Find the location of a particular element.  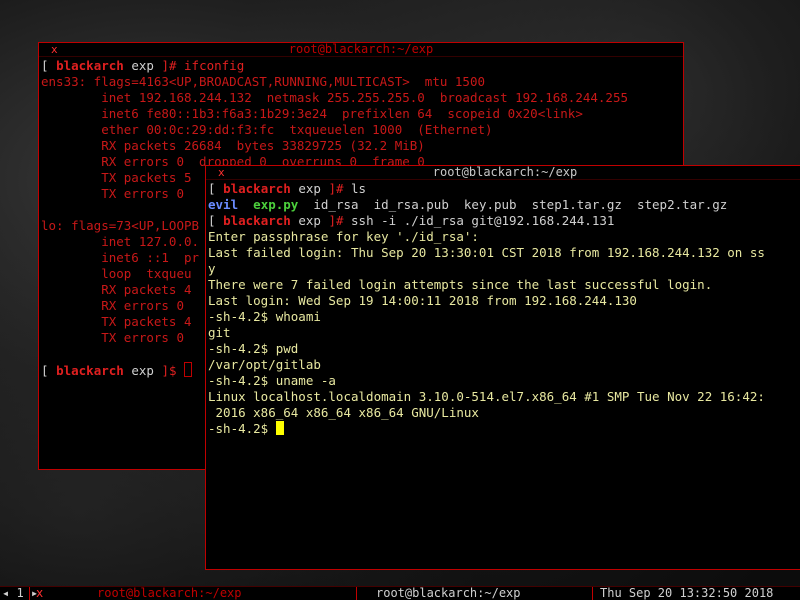

taskbar-item-active: root@blackarch:~/exp is located at coordinates (448, 593).